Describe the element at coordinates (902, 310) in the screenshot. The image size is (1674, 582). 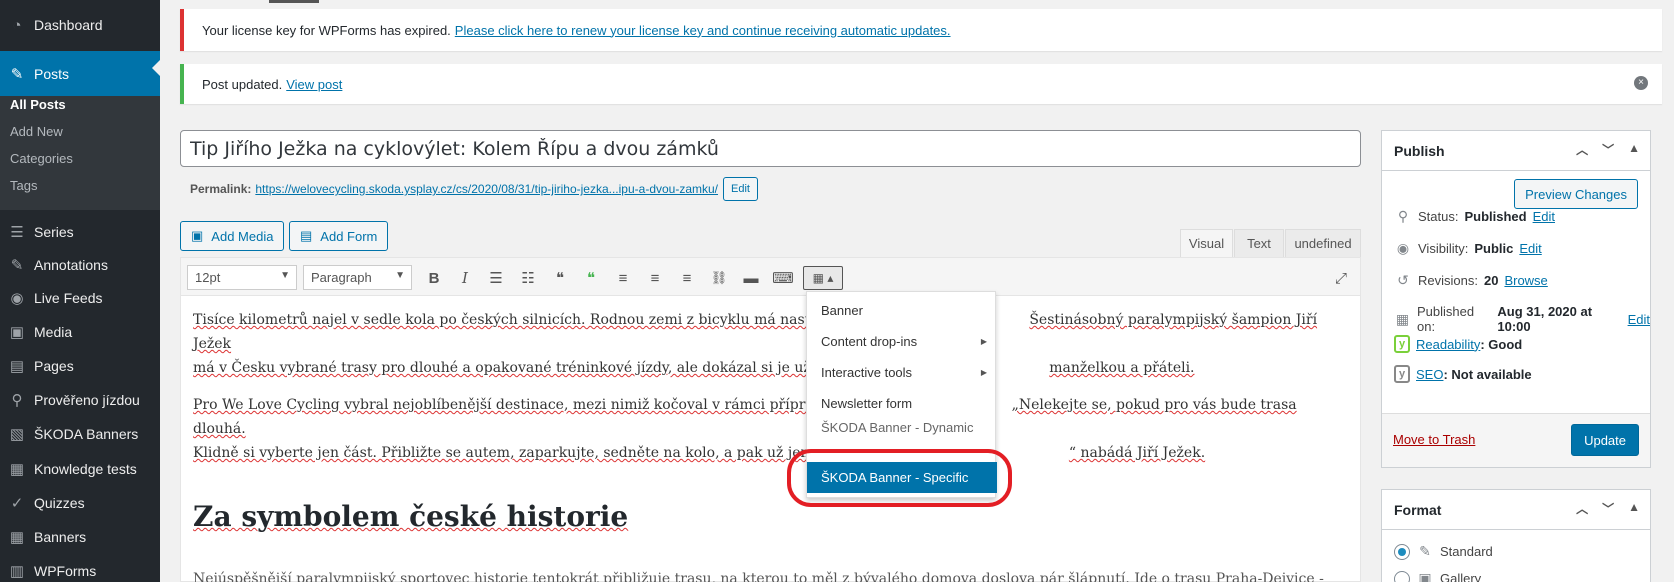
I see `dropdown-item-banner: Banner` at that location.